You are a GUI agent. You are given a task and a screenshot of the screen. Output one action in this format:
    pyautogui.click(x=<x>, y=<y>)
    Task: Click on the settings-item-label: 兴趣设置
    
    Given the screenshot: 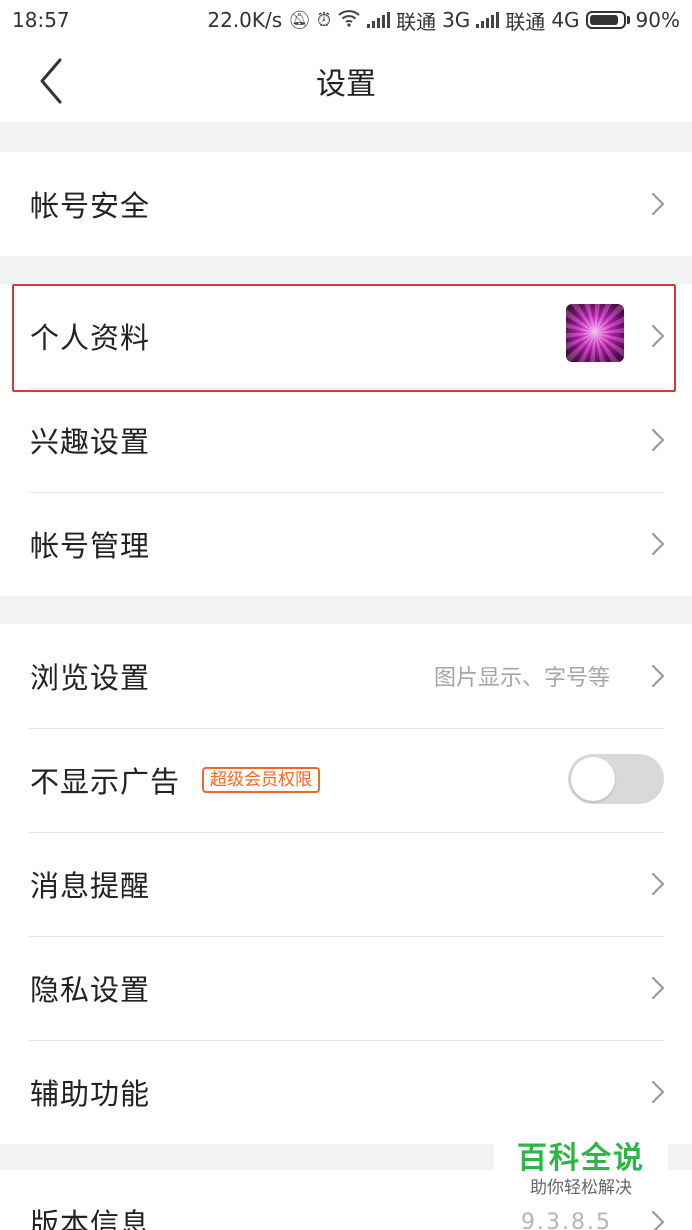 What is the action you would take?
    pyautogui.click(x=90, y=442)
    